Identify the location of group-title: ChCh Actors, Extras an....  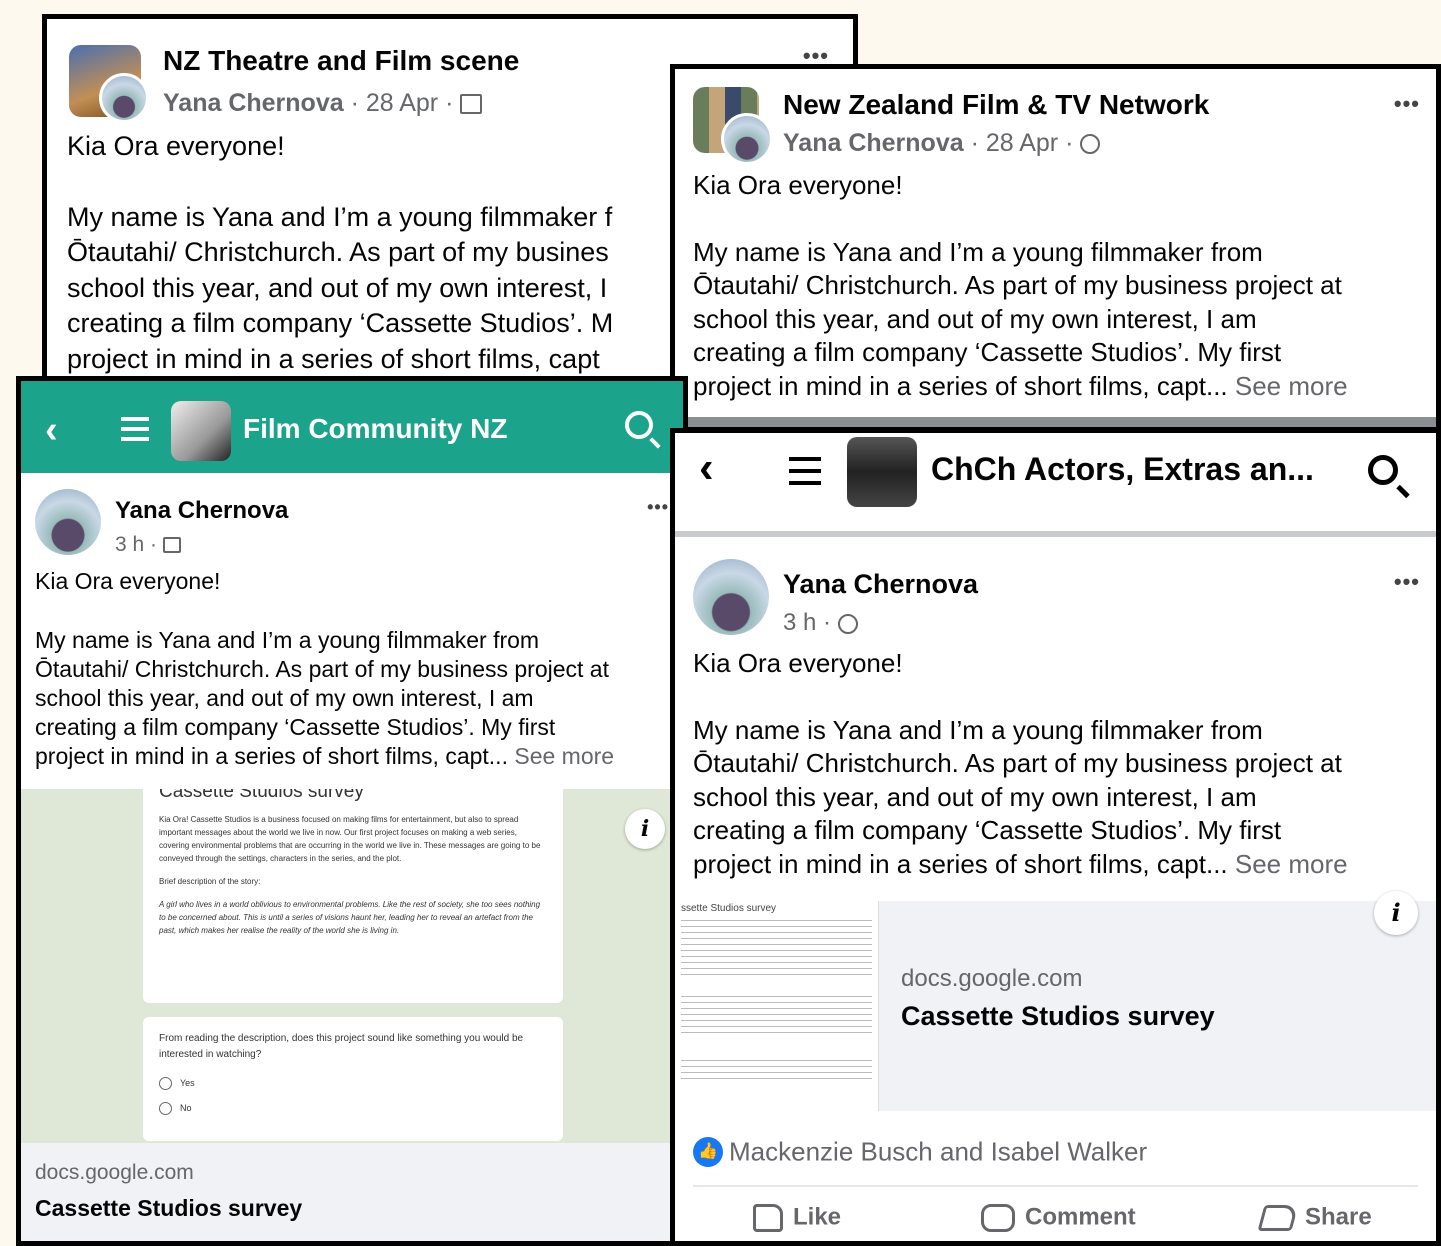
(1122, 469).